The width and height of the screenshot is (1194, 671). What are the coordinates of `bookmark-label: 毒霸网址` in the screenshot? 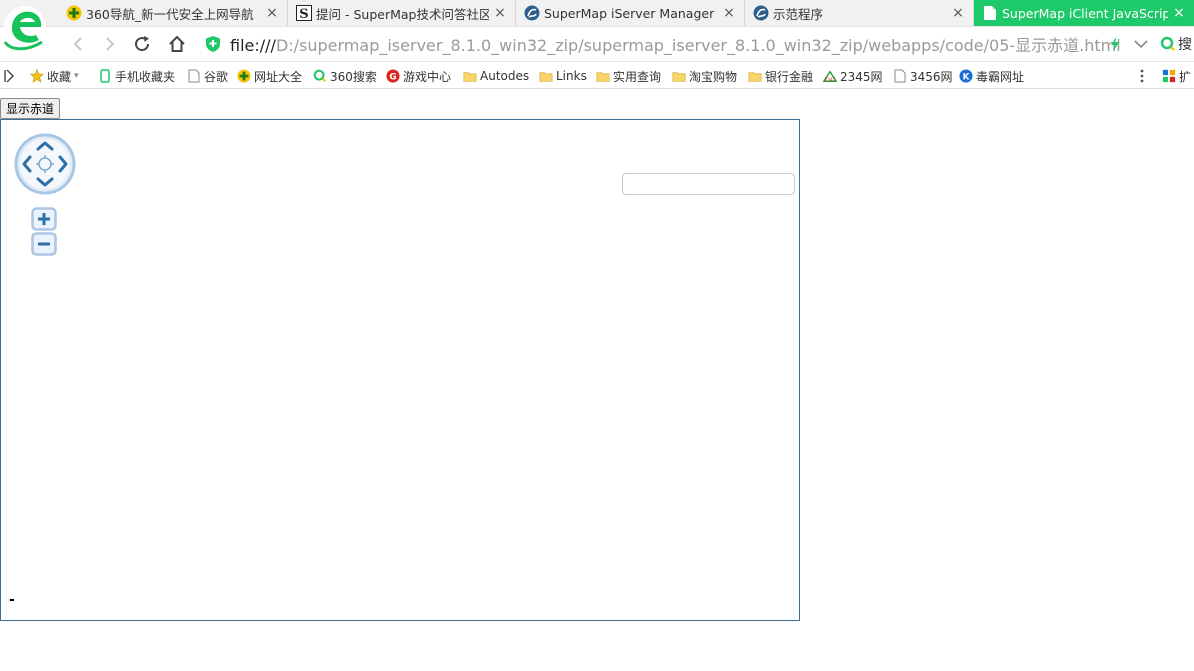 It's located at (1000, 76).